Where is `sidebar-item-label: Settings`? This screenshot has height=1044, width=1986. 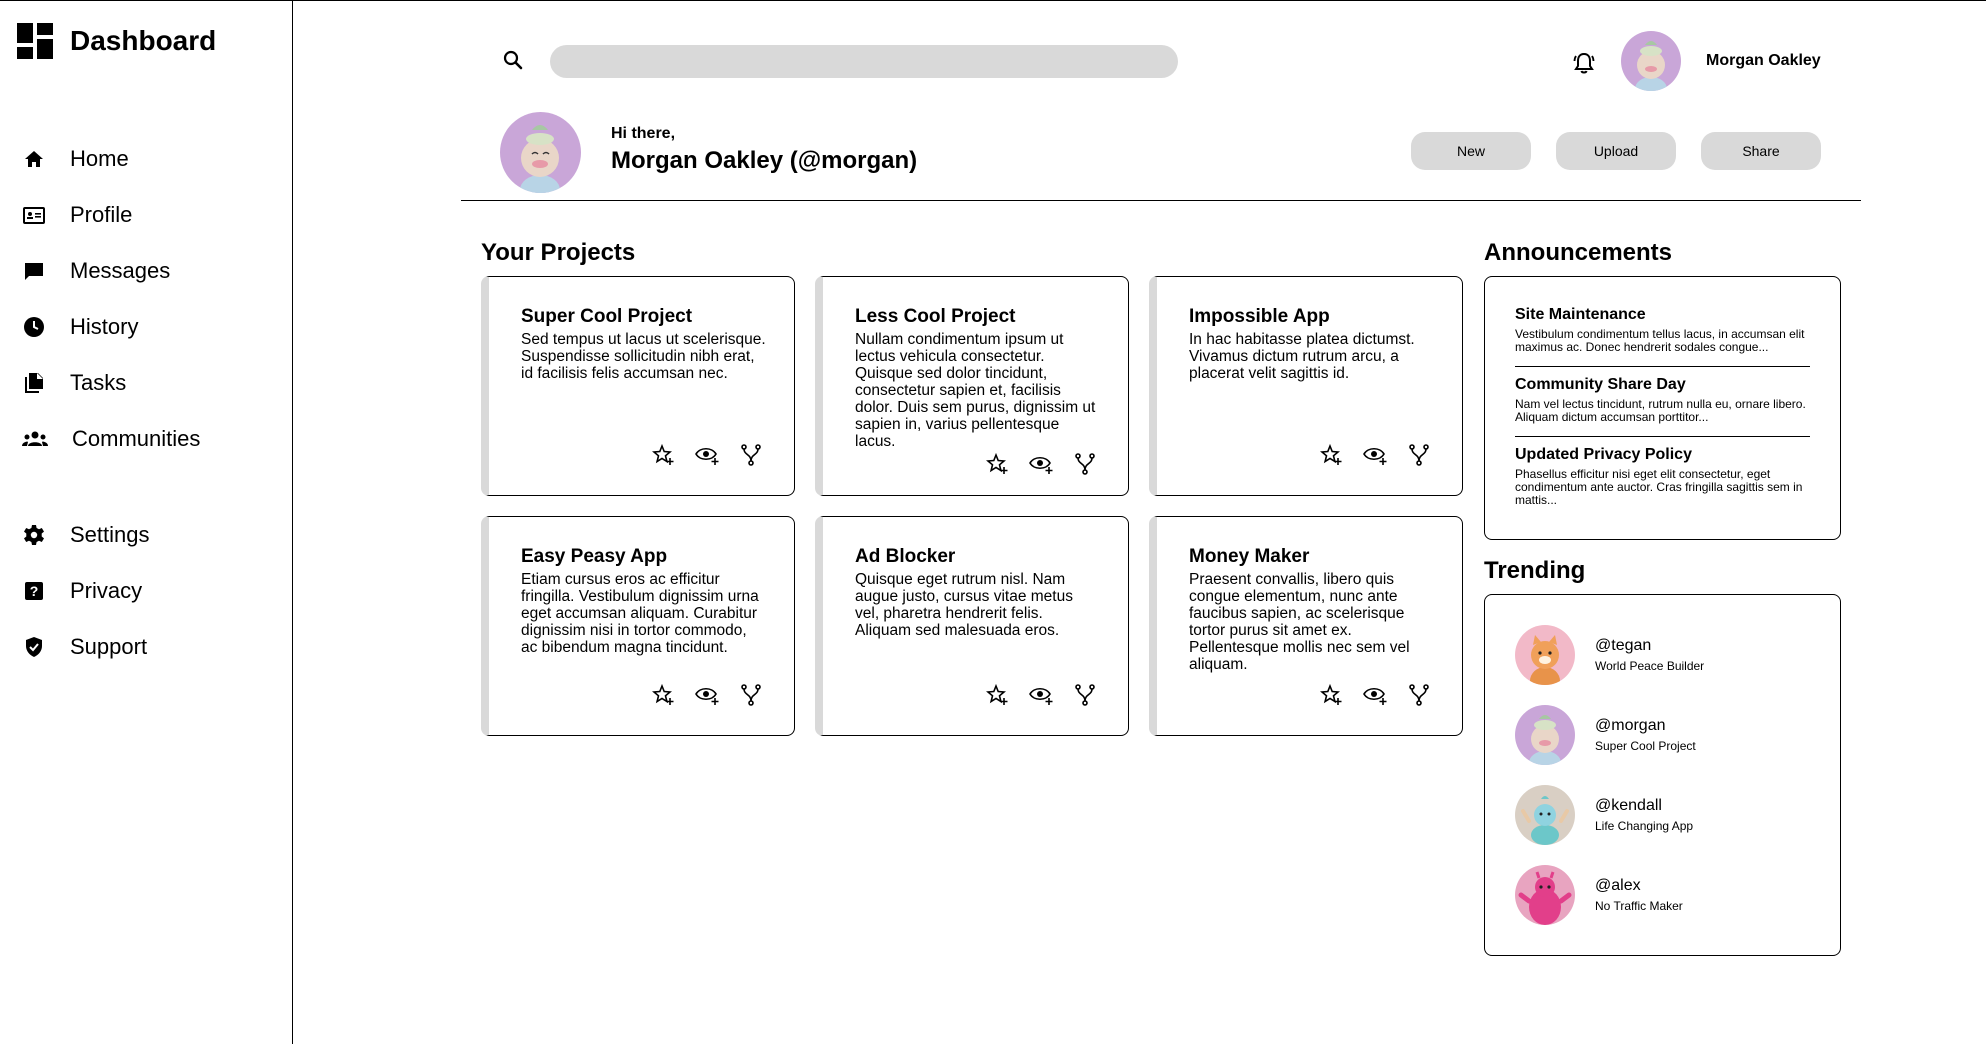 sidebar-item-label: Settings is located at coordinates (110, 534).